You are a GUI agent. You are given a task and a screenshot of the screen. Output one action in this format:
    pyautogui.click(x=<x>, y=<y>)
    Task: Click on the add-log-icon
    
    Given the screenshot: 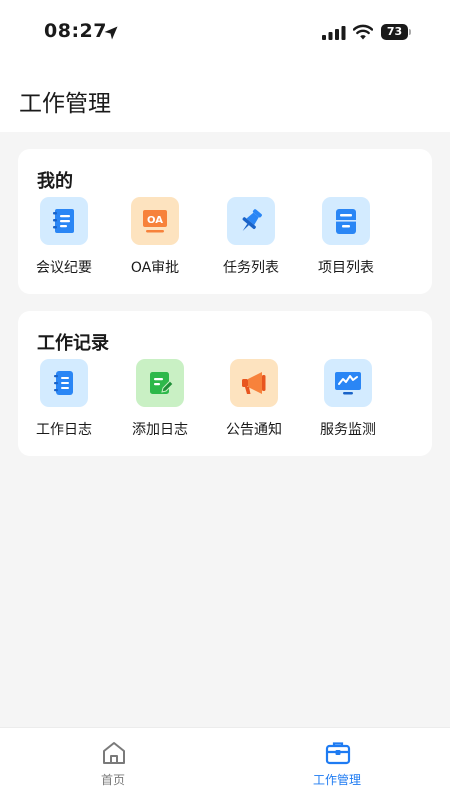 What is the action you would take?
    pyautogui.click(x=160, y=383)
    